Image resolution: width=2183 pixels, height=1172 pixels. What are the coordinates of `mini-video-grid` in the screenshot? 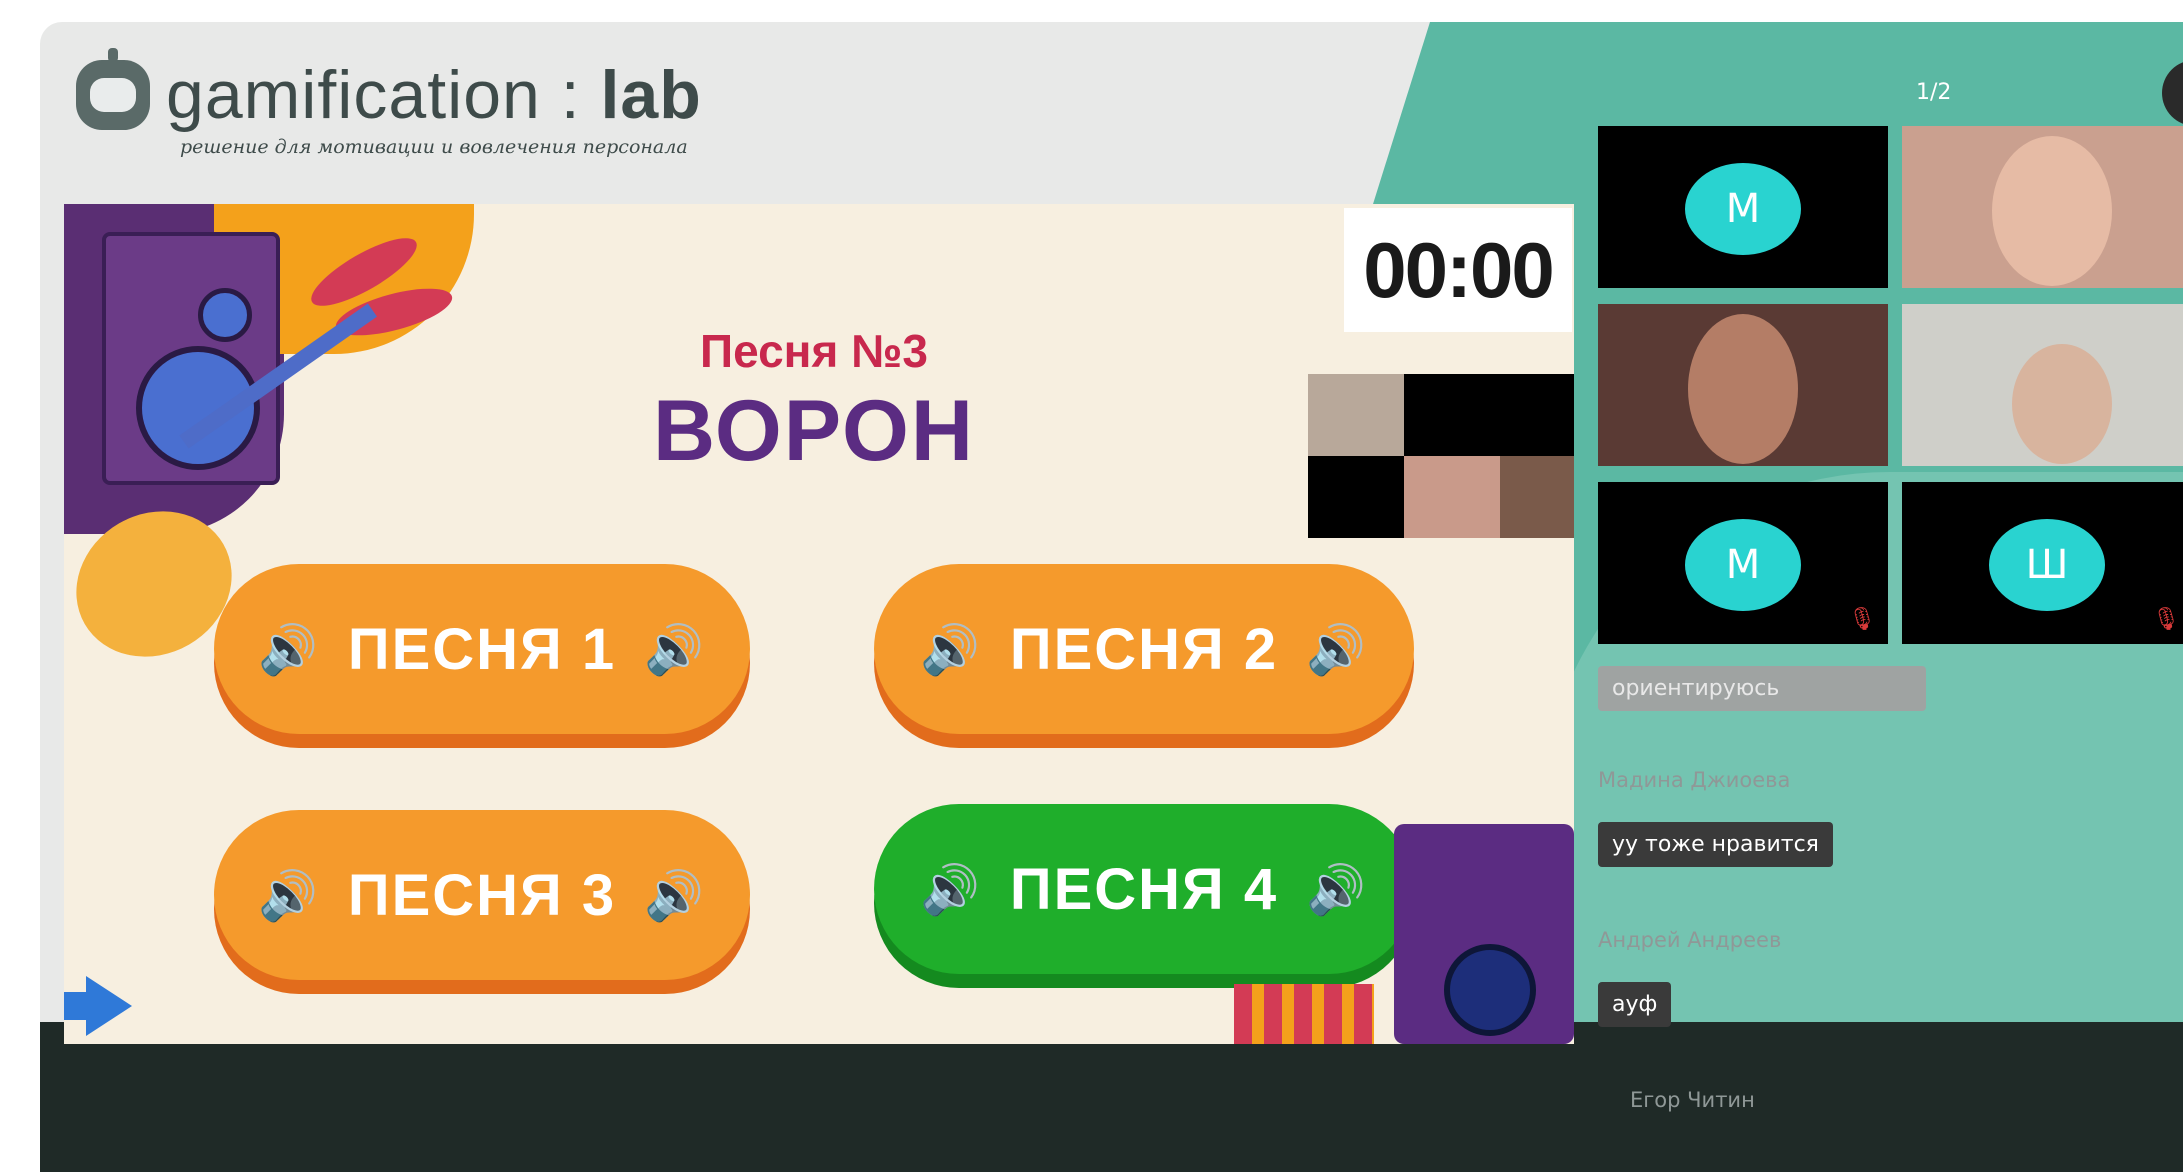 It's located at (1441, 456).